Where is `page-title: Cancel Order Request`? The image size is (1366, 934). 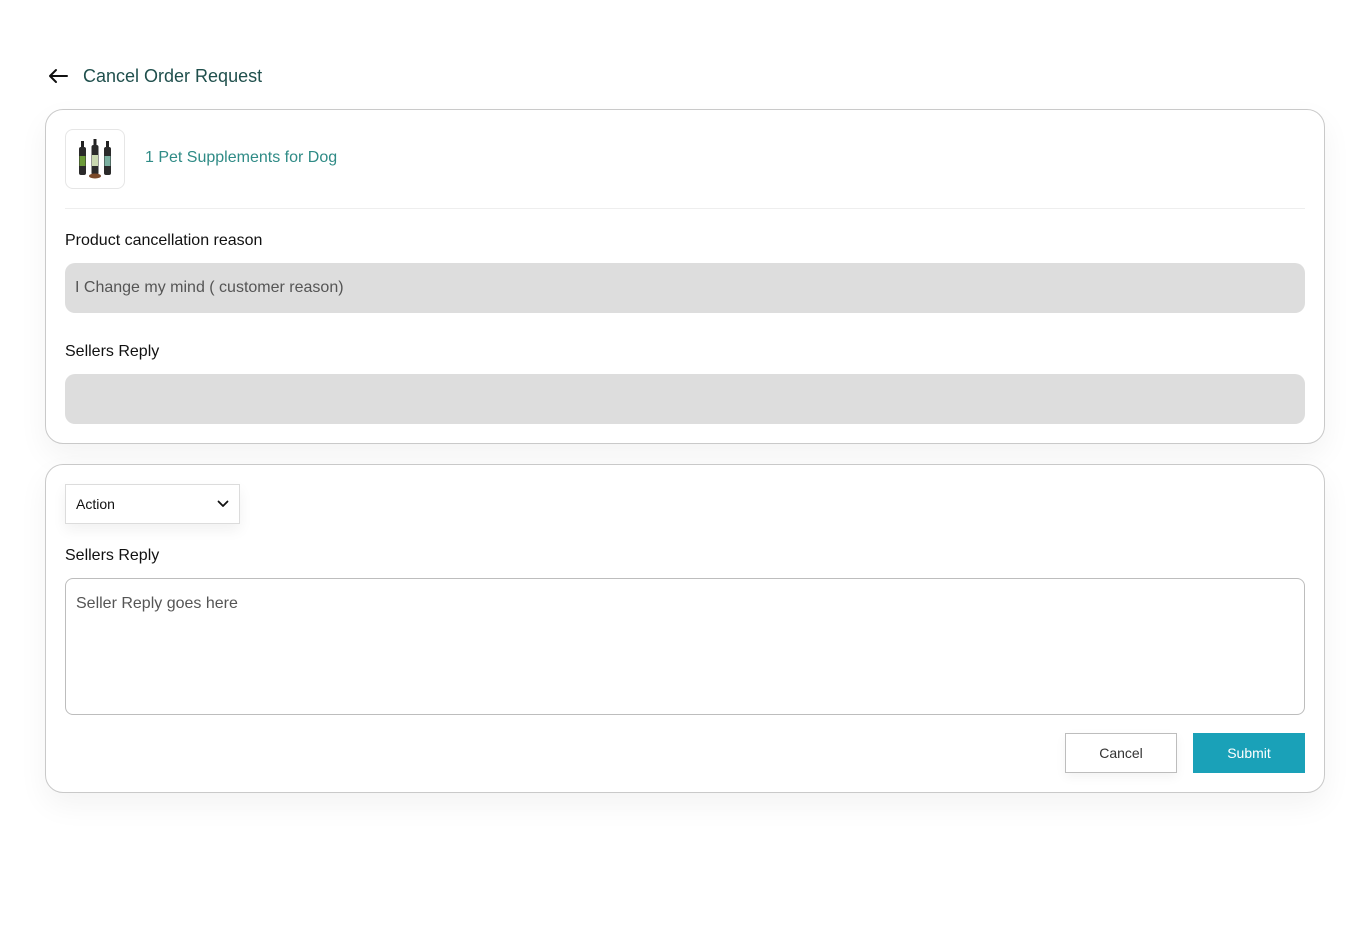 page-title: Cancel Order Request is located at coordinates (173, 75).